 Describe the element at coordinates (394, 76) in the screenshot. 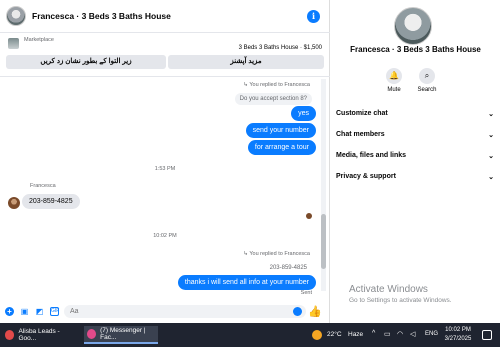

I see `bell-icon: 🔔` at that location.